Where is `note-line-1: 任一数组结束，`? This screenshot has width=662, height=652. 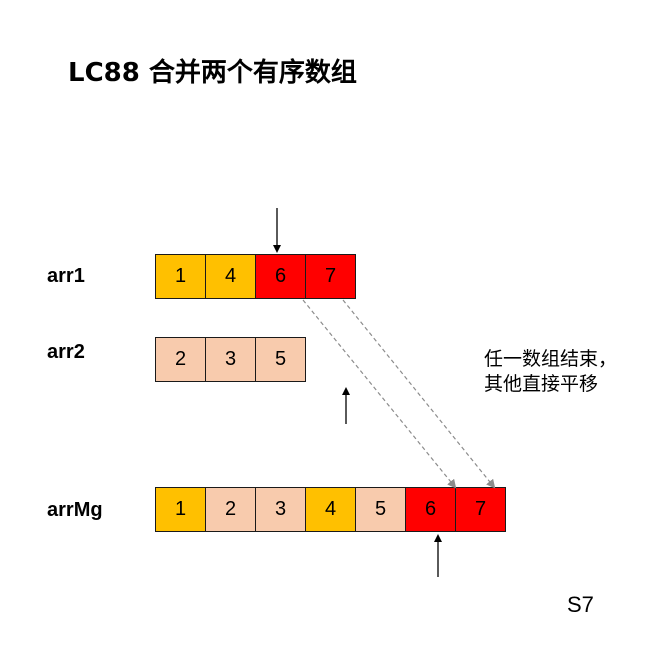
note-line-1: 任一数组结束， is located at coordinates (551, 359).